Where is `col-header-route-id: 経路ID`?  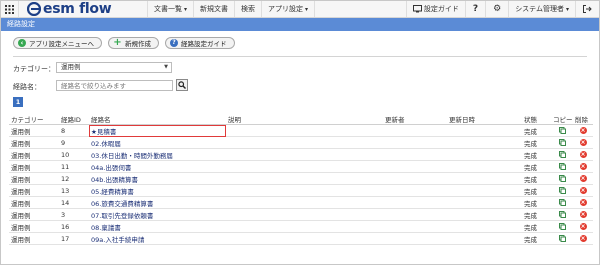
col-header-route-id: 経路ID is located at coordinates (74, 119).